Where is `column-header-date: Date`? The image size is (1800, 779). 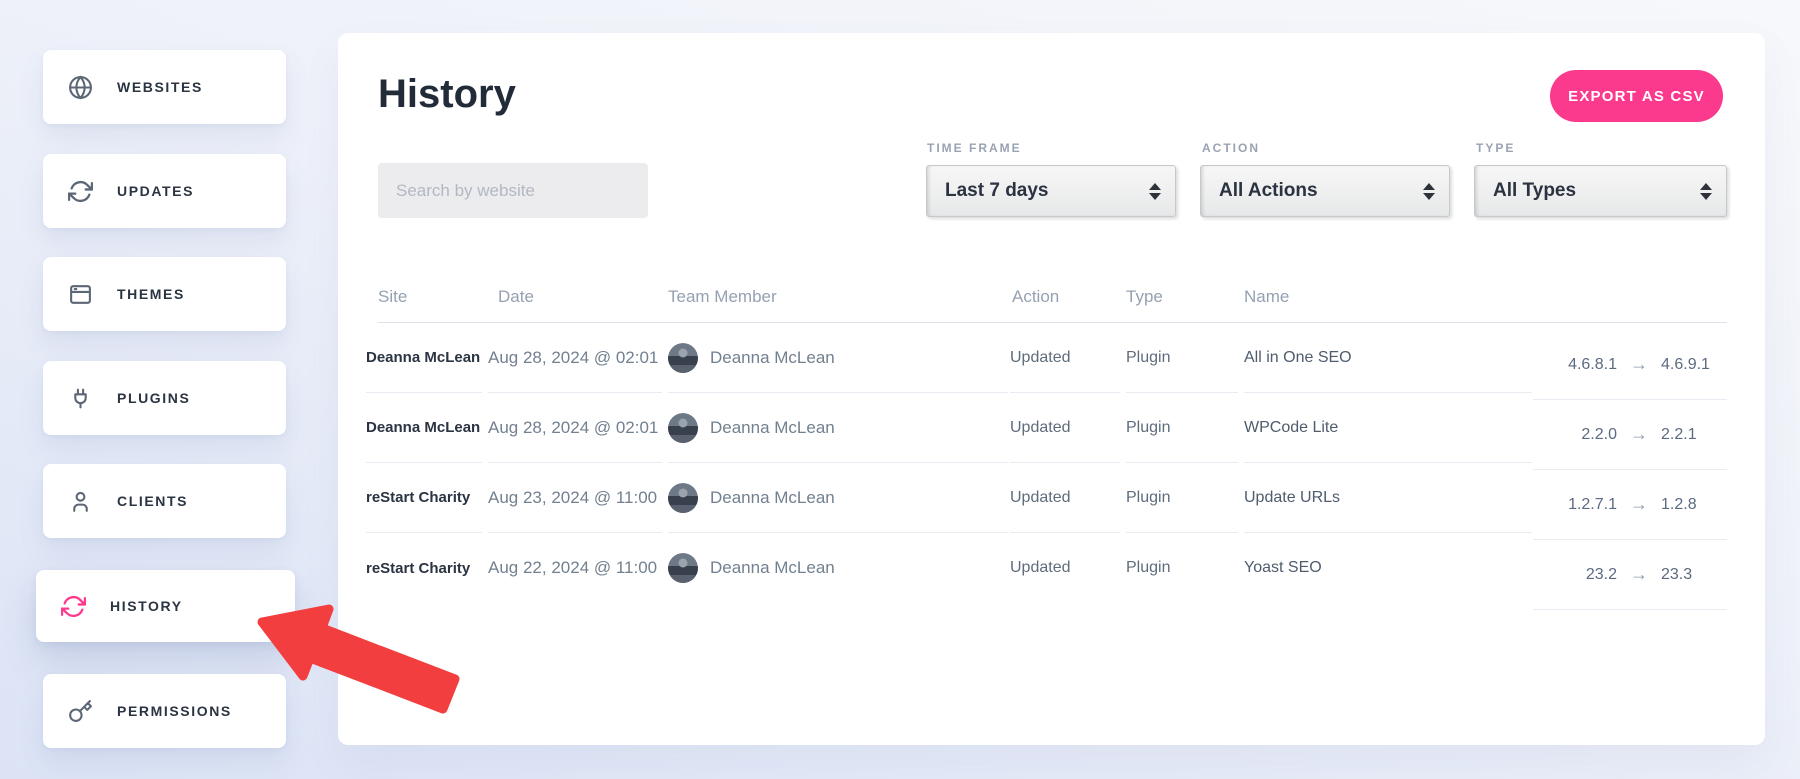 column-header-date: Date is located at coordinates (516, 296).